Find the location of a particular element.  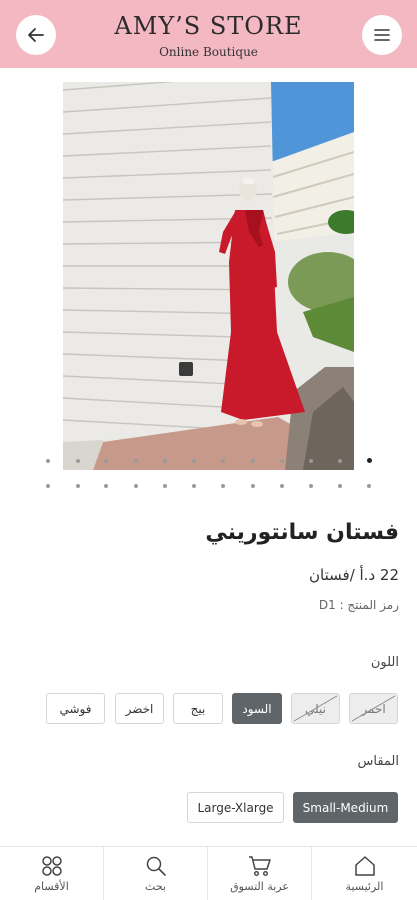

color-option-black: السود is located at coordinates (257, 708).